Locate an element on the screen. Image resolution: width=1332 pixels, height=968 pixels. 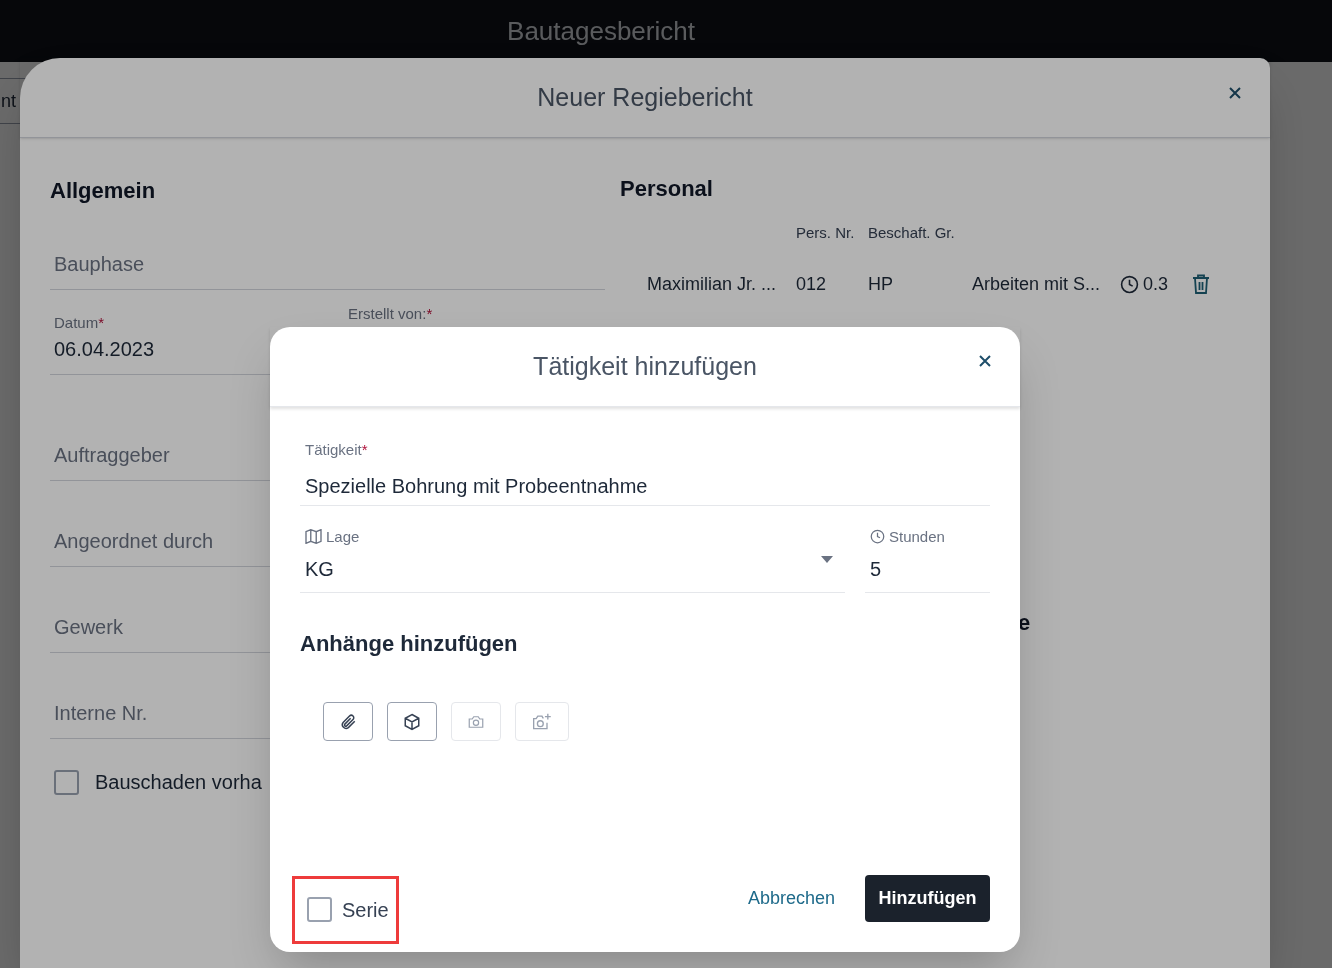
text-field: Tätigkeit* Spezielle Bohrung mit Probeentnahme is located at coordinates (645, 472).